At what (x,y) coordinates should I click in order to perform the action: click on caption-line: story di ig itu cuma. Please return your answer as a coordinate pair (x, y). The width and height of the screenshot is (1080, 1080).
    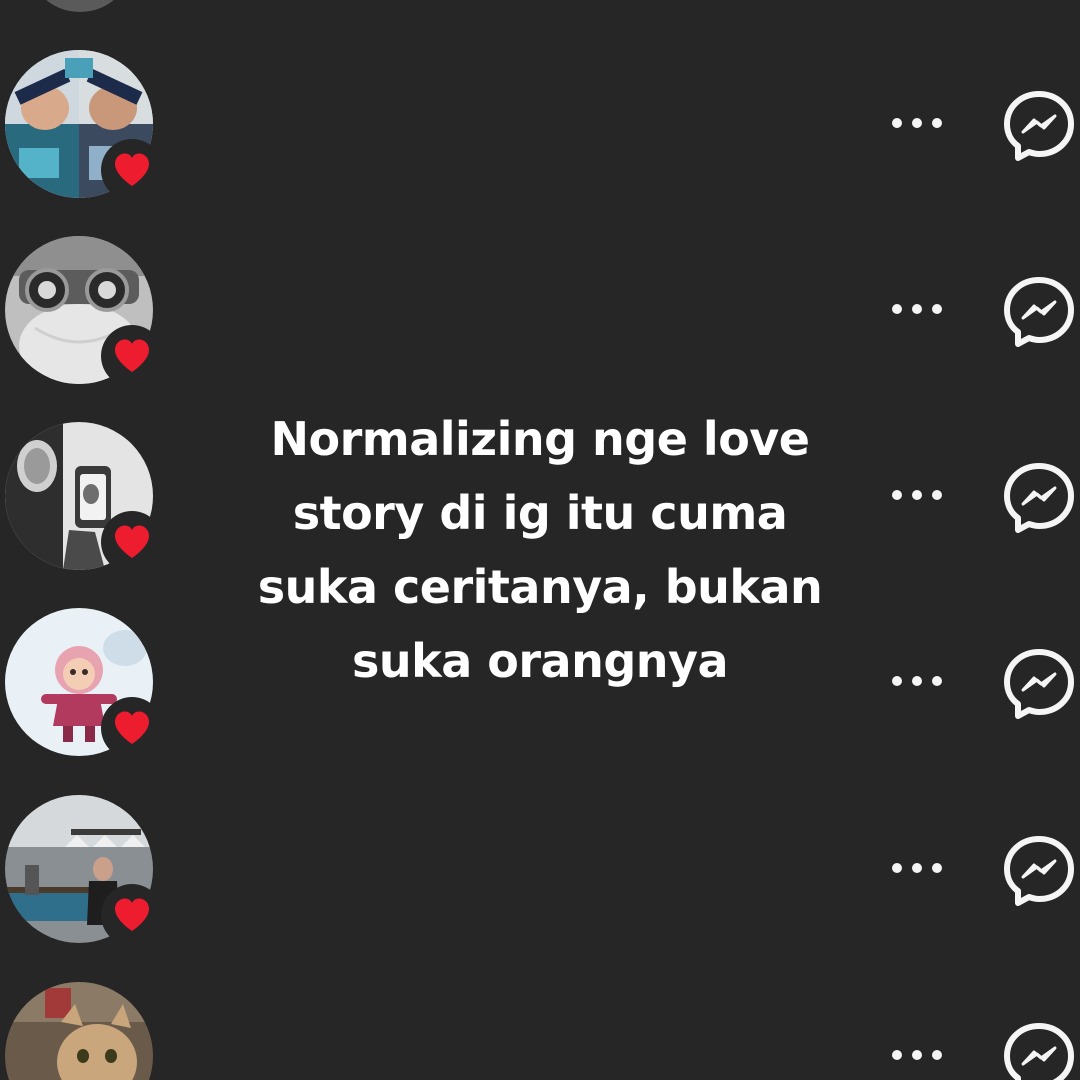
    Looking at the image, I should click on (540, 513).